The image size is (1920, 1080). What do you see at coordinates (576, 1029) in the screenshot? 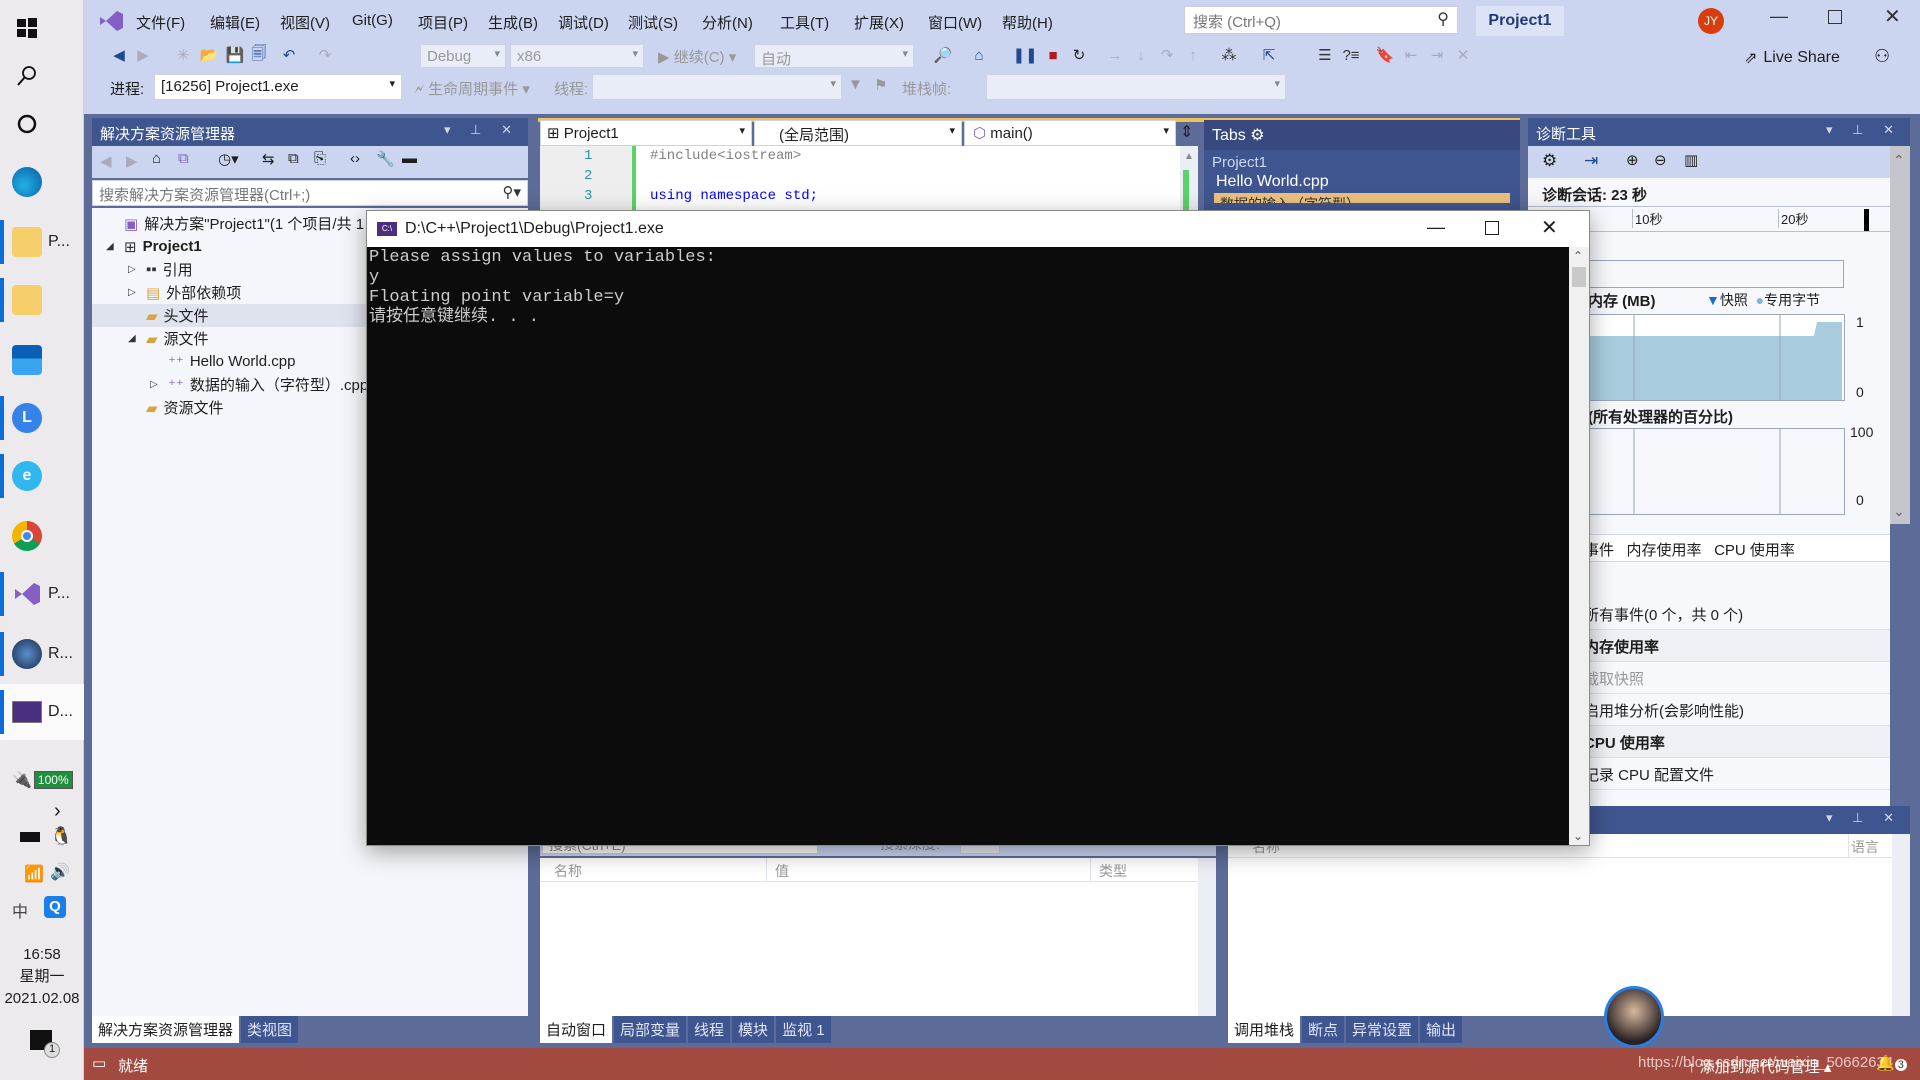
I see `tab-autos: 自动窗口` at bounding box center [576, 1029].